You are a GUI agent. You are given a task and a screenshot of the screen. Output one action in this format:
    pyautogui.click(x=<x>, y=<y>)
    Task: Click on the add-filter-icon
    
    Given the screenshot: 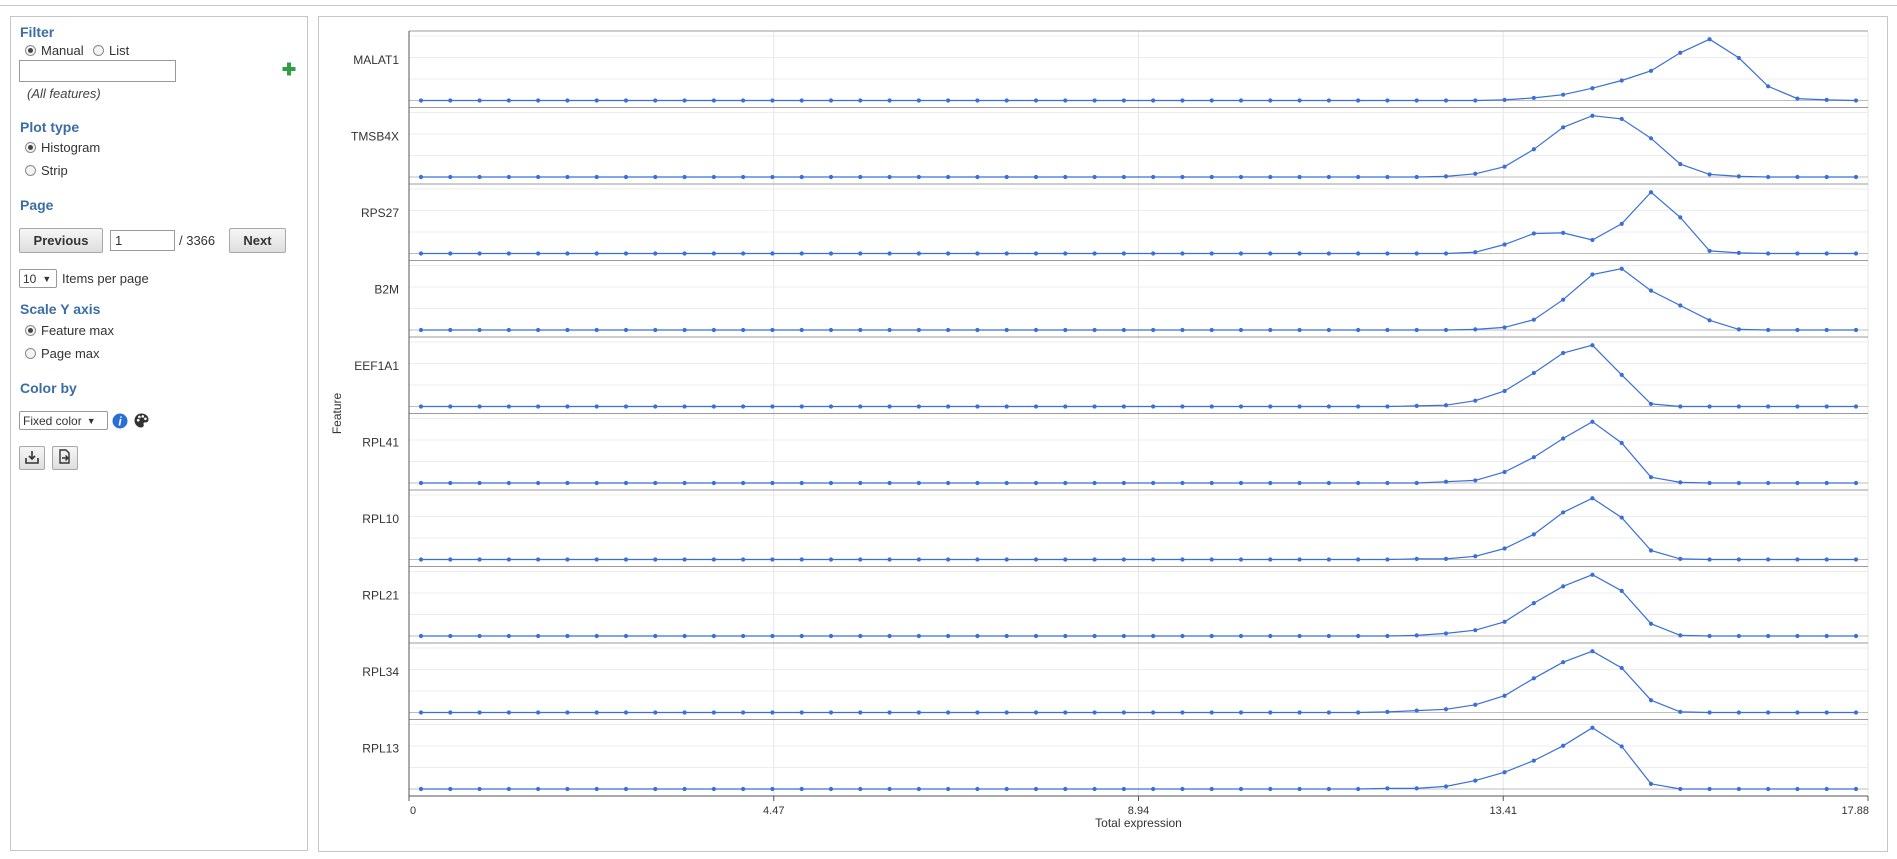 What is the action you would take?
    pyautogui.click(x=289, y=69)
    